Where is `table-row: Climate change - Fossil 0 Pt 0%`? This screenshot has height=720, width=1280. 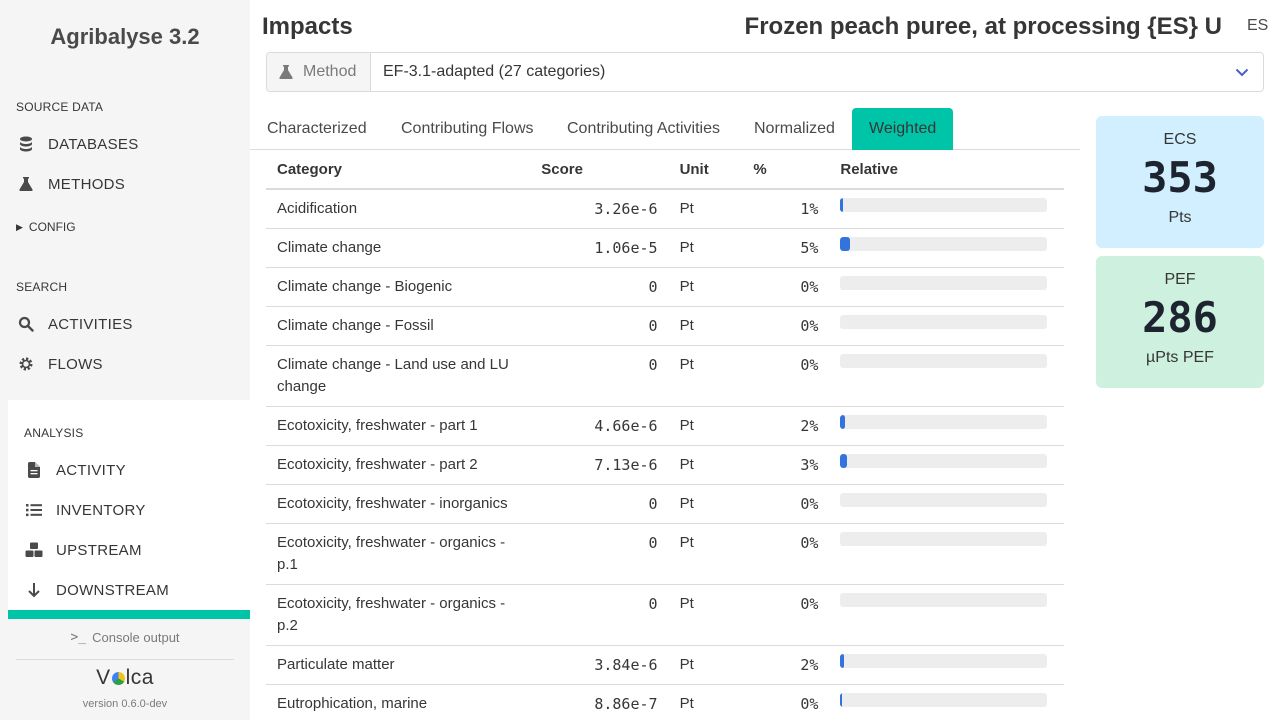 table-row: Climate change - Fossil 0 Pt 0% is located at coordinates (665, 326).